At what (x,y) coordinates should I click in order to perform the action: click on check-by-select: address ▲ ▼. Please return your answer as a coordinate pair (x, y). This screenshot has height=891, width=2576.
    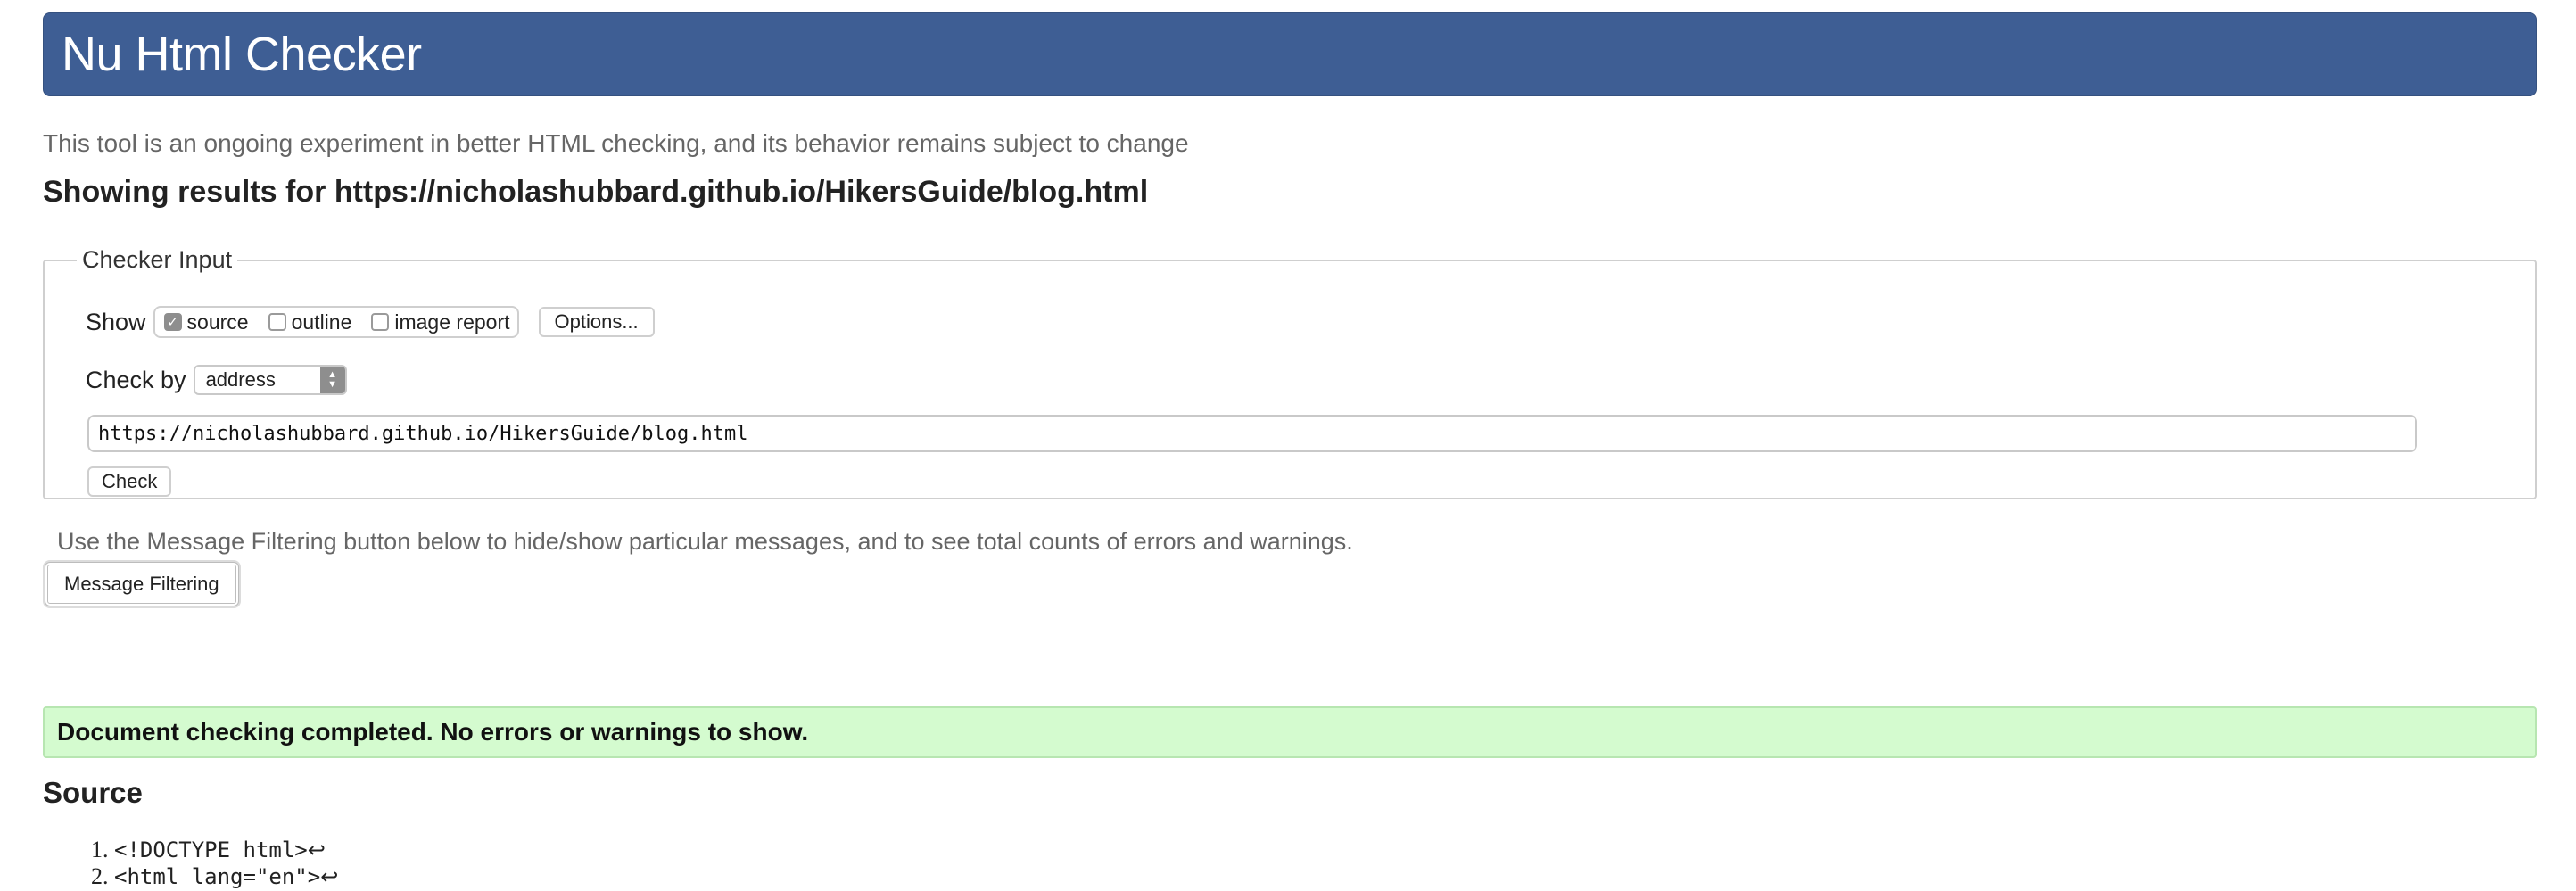
    Looking at the image, I should click on (270, 380).